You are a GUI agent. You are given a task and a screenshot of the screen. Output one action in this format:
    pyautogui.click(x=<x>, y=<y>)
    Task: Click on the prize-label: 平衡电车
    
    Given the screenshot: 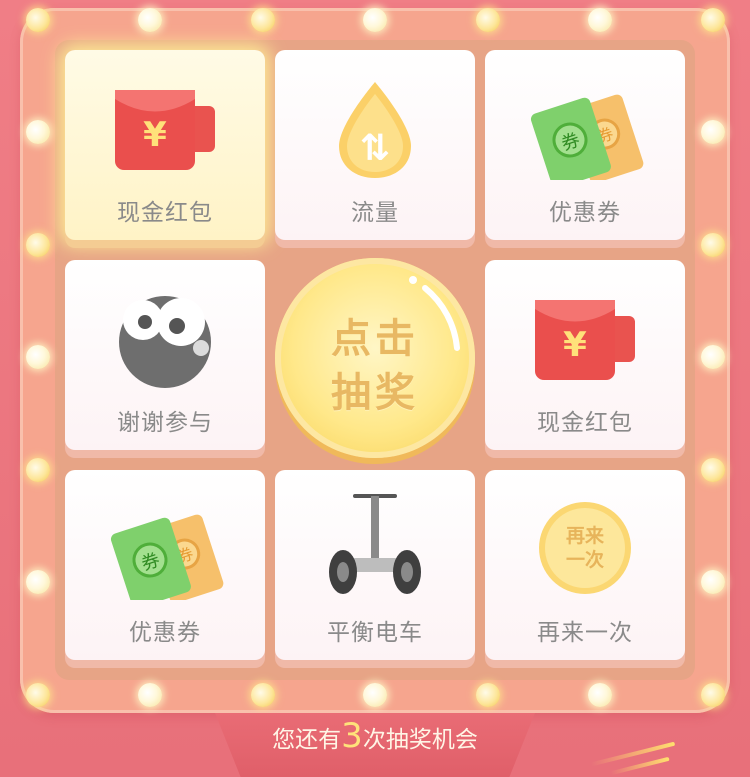 What is the action you would take?
    pyautogui.click(x=375, y=633)
    